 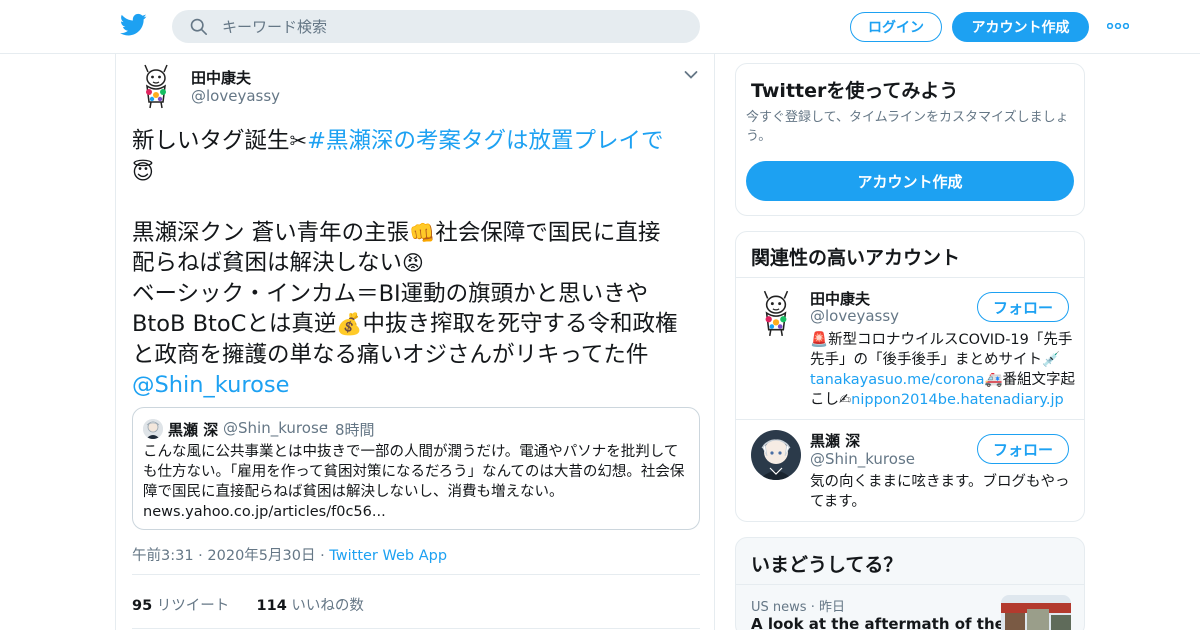 What do you see at coordinates (835, 440) in the screenshot?
I see `related-account-name: 黒瀬 深` at bounding box center [835, 440].